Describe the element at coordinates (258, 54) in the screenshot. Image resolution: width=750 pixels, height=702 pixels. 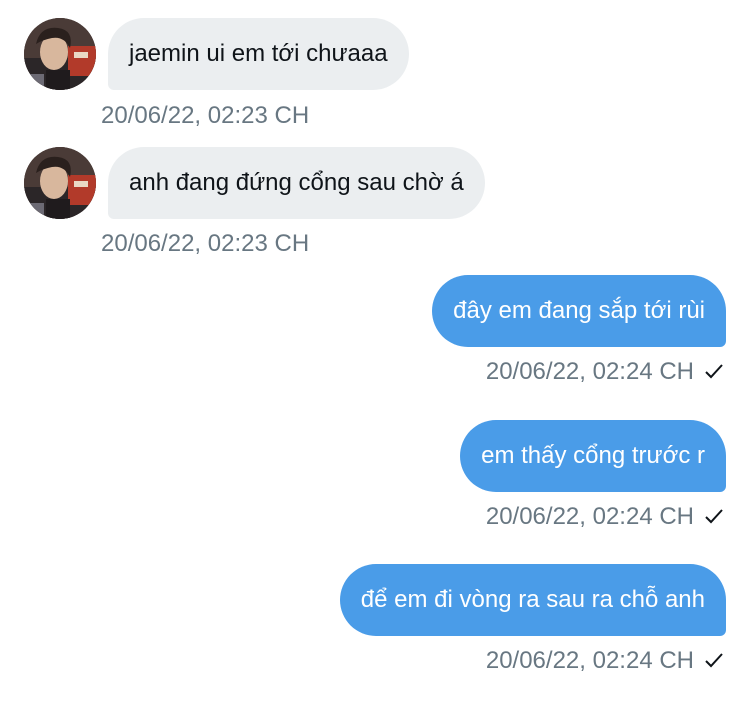
I see `message-bubble: jaemin ui em tới chưaaa` at that location.